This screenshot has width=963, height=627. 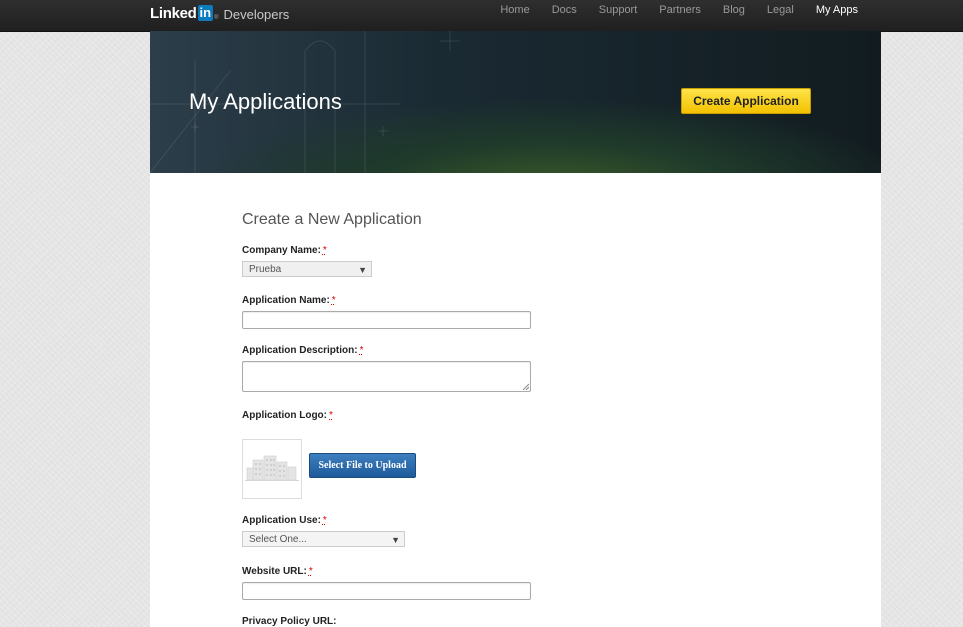 What do you see at coordinates (525, 386) in the screenshot?
I see `resize-grip-icon` at bounding box center [525, 386].